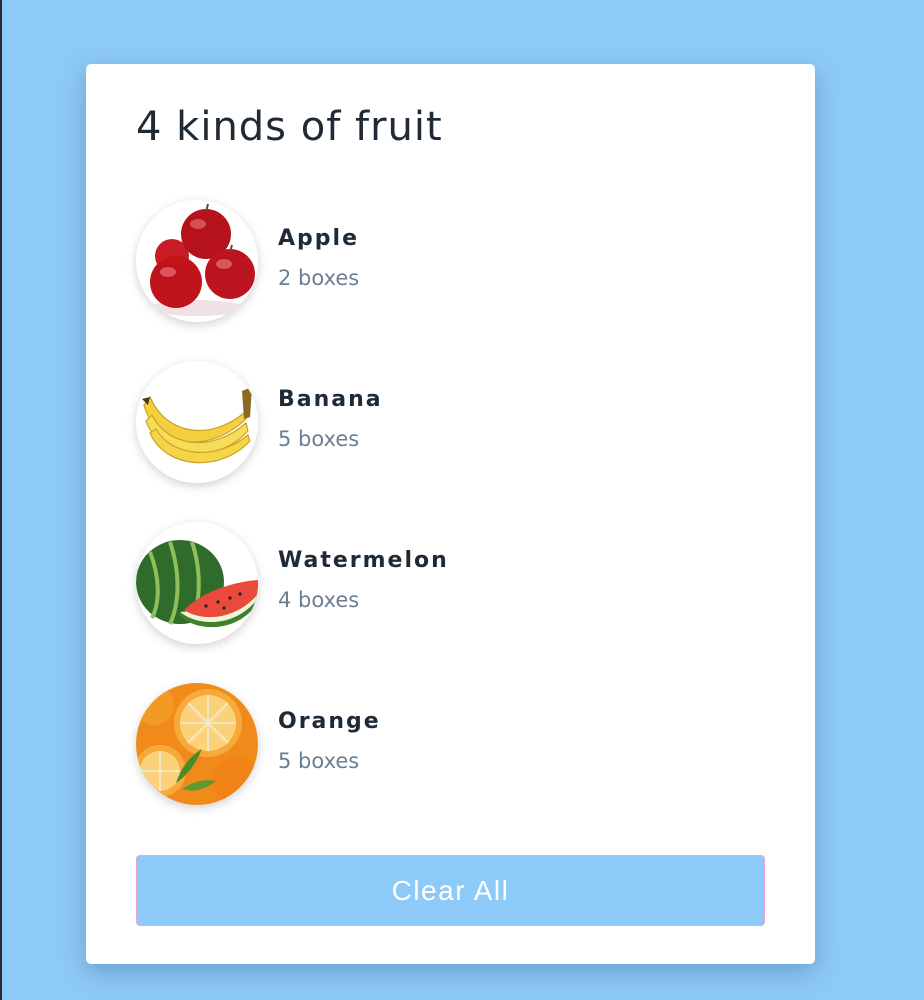  Describe the element at coordinates (450, 441) in the screenshot. I see `list-item: Banana 5 boxes` at that location.